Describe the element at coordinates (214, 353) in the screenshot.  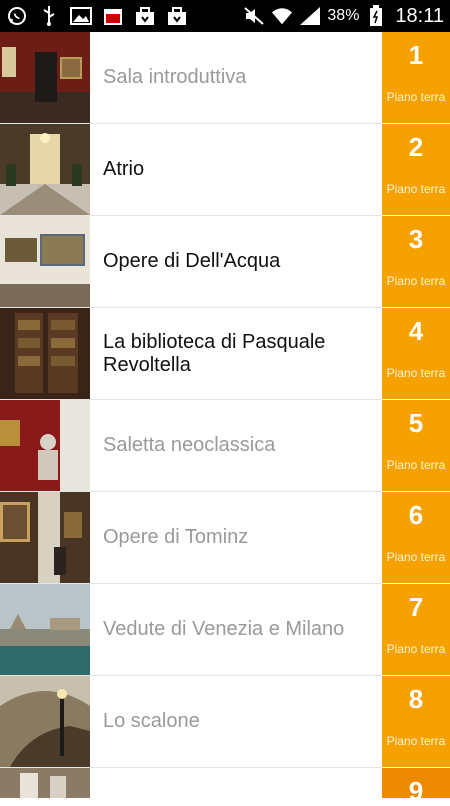
I see `room-title: La biblioteca di Pasquale Revoltella` at that location.